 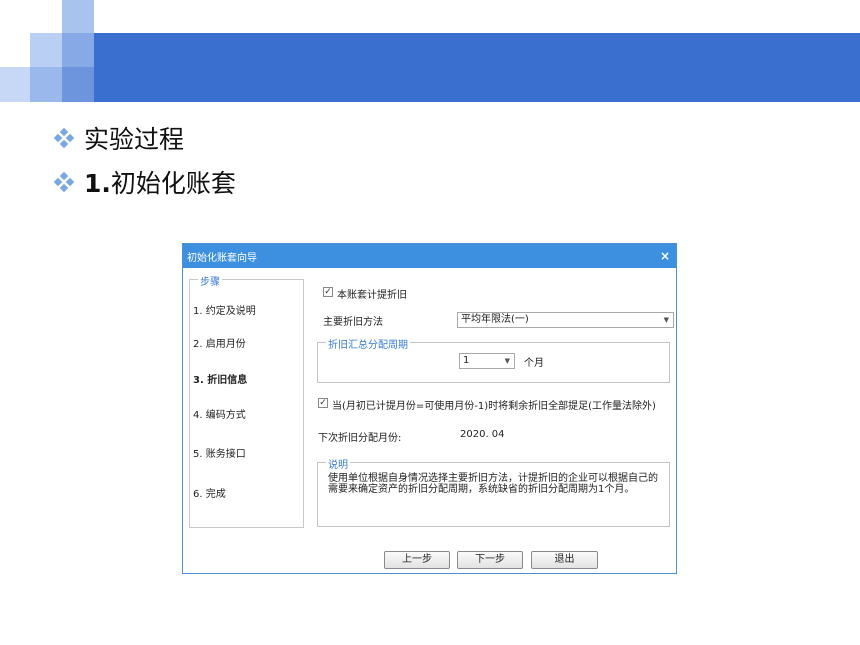 What do you see at coordinates (490, 560) in the screenshot?
I see `next-button: 下一步` at bounding box center [490, 560].